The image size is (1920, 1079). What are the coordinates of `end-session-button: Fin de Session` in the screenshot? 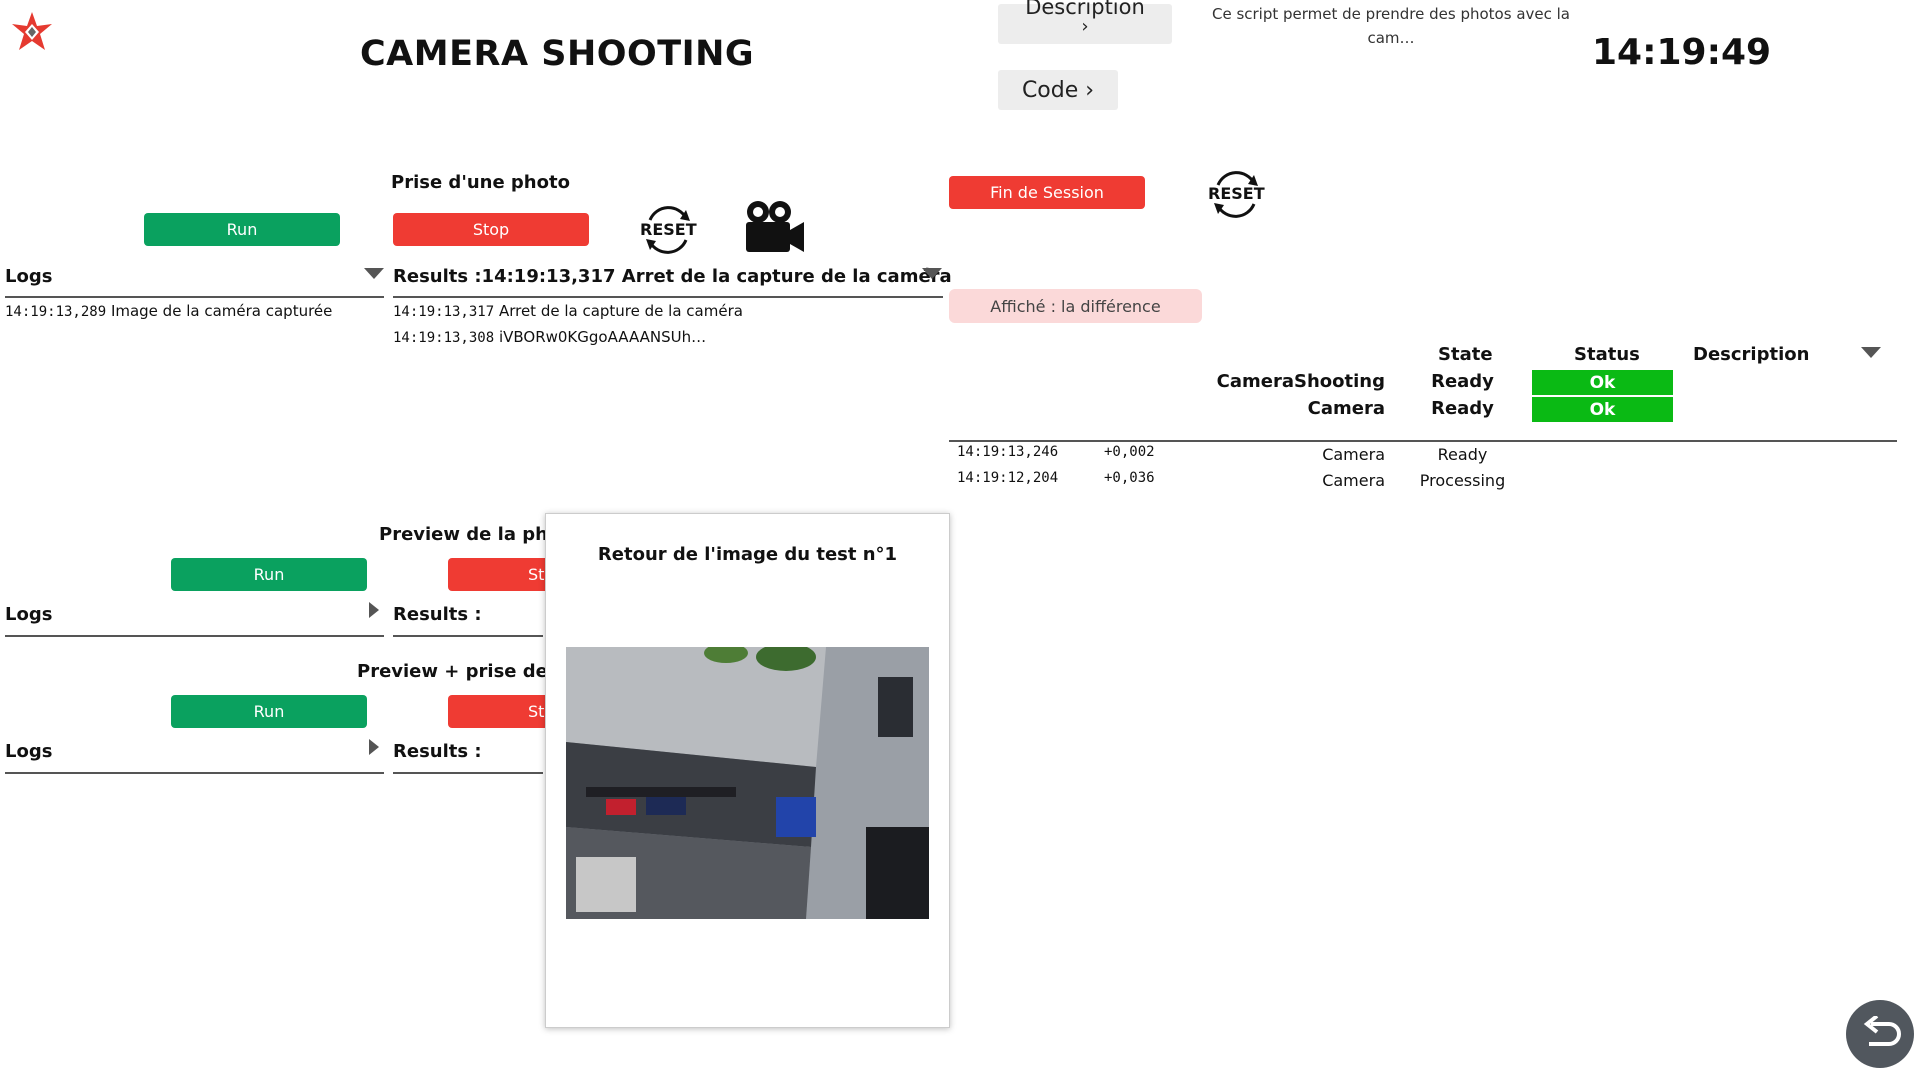 It's located at (1047, 192).